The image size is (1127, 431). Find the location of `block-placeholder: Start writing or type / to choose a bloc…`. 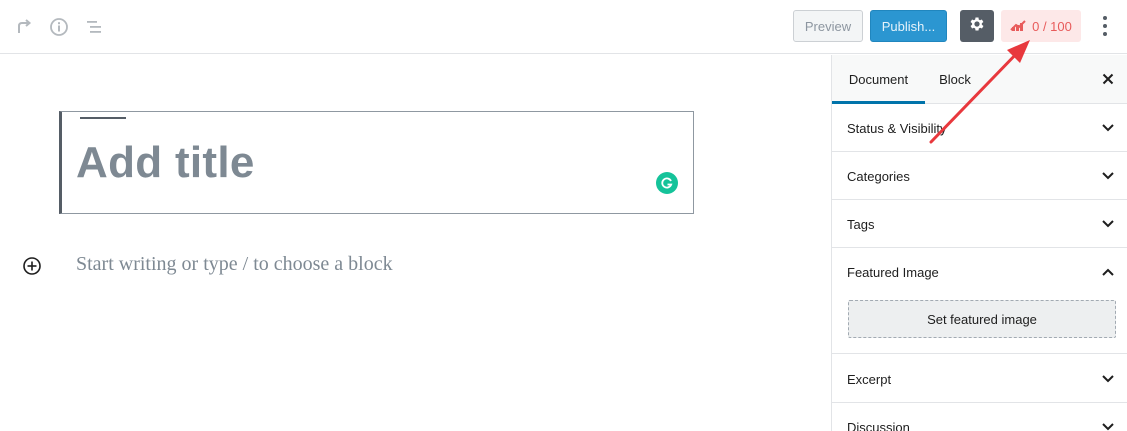

block-placeholder: Start writing or type / to choose a bloc… is located at coordinates (234, 264).